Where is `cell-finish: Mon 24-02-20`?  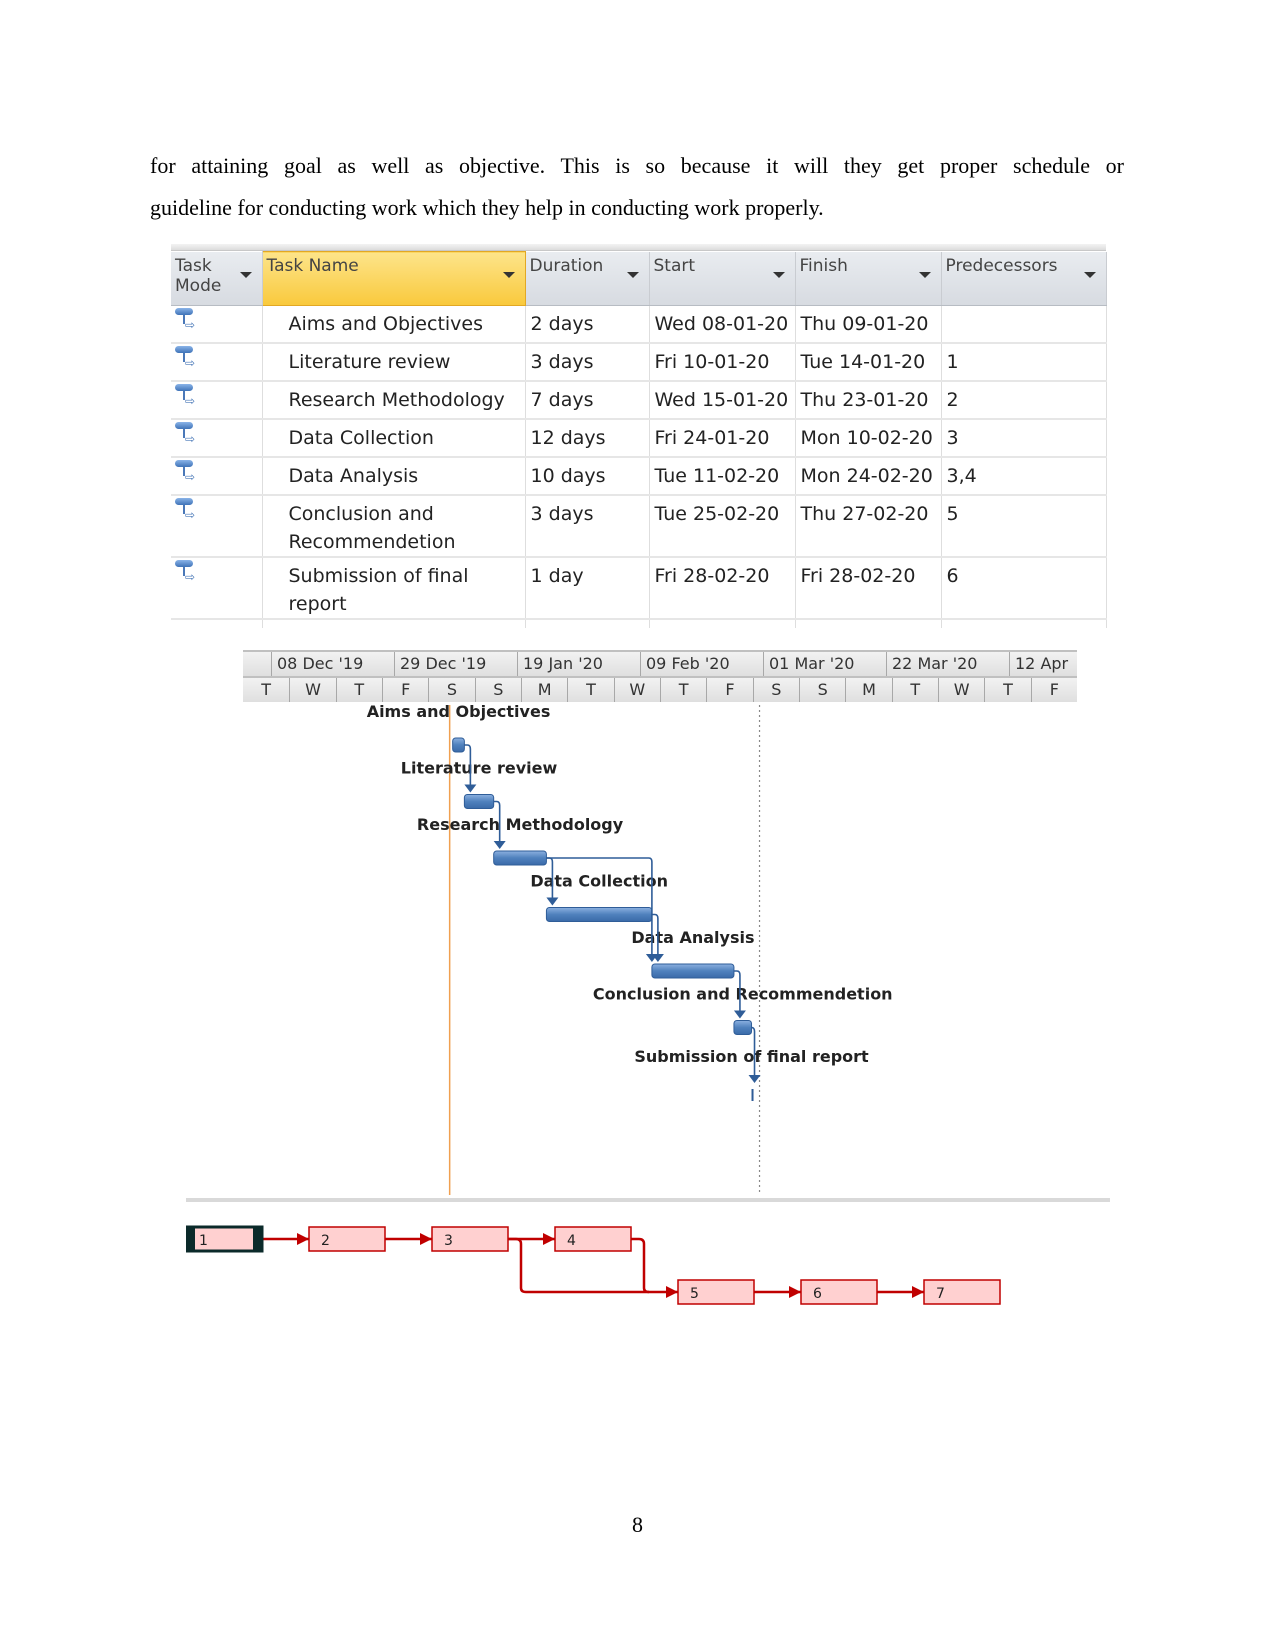
cell-finish: Mon 24-02-20 is located at coordinates (868, 476).